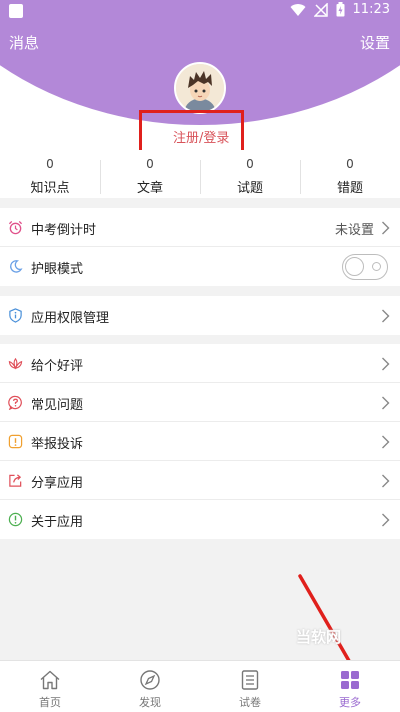  I want to click on info-icon, so click(15, 519).